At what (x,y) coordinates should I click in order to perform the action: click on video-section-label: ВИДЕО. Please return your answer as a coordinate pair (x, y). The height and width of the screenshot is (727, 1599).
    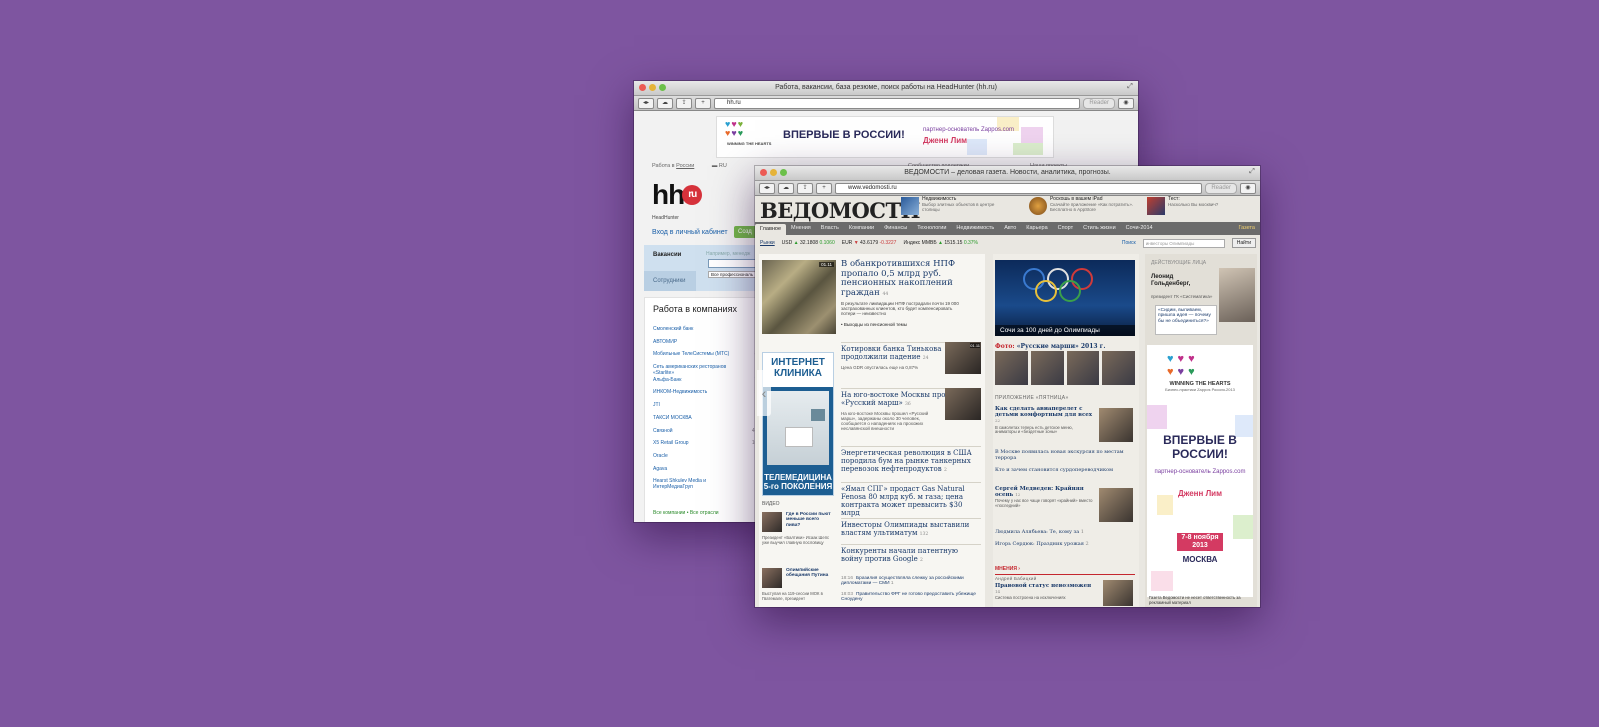
    Looking at the image, I should click on (771, 504).